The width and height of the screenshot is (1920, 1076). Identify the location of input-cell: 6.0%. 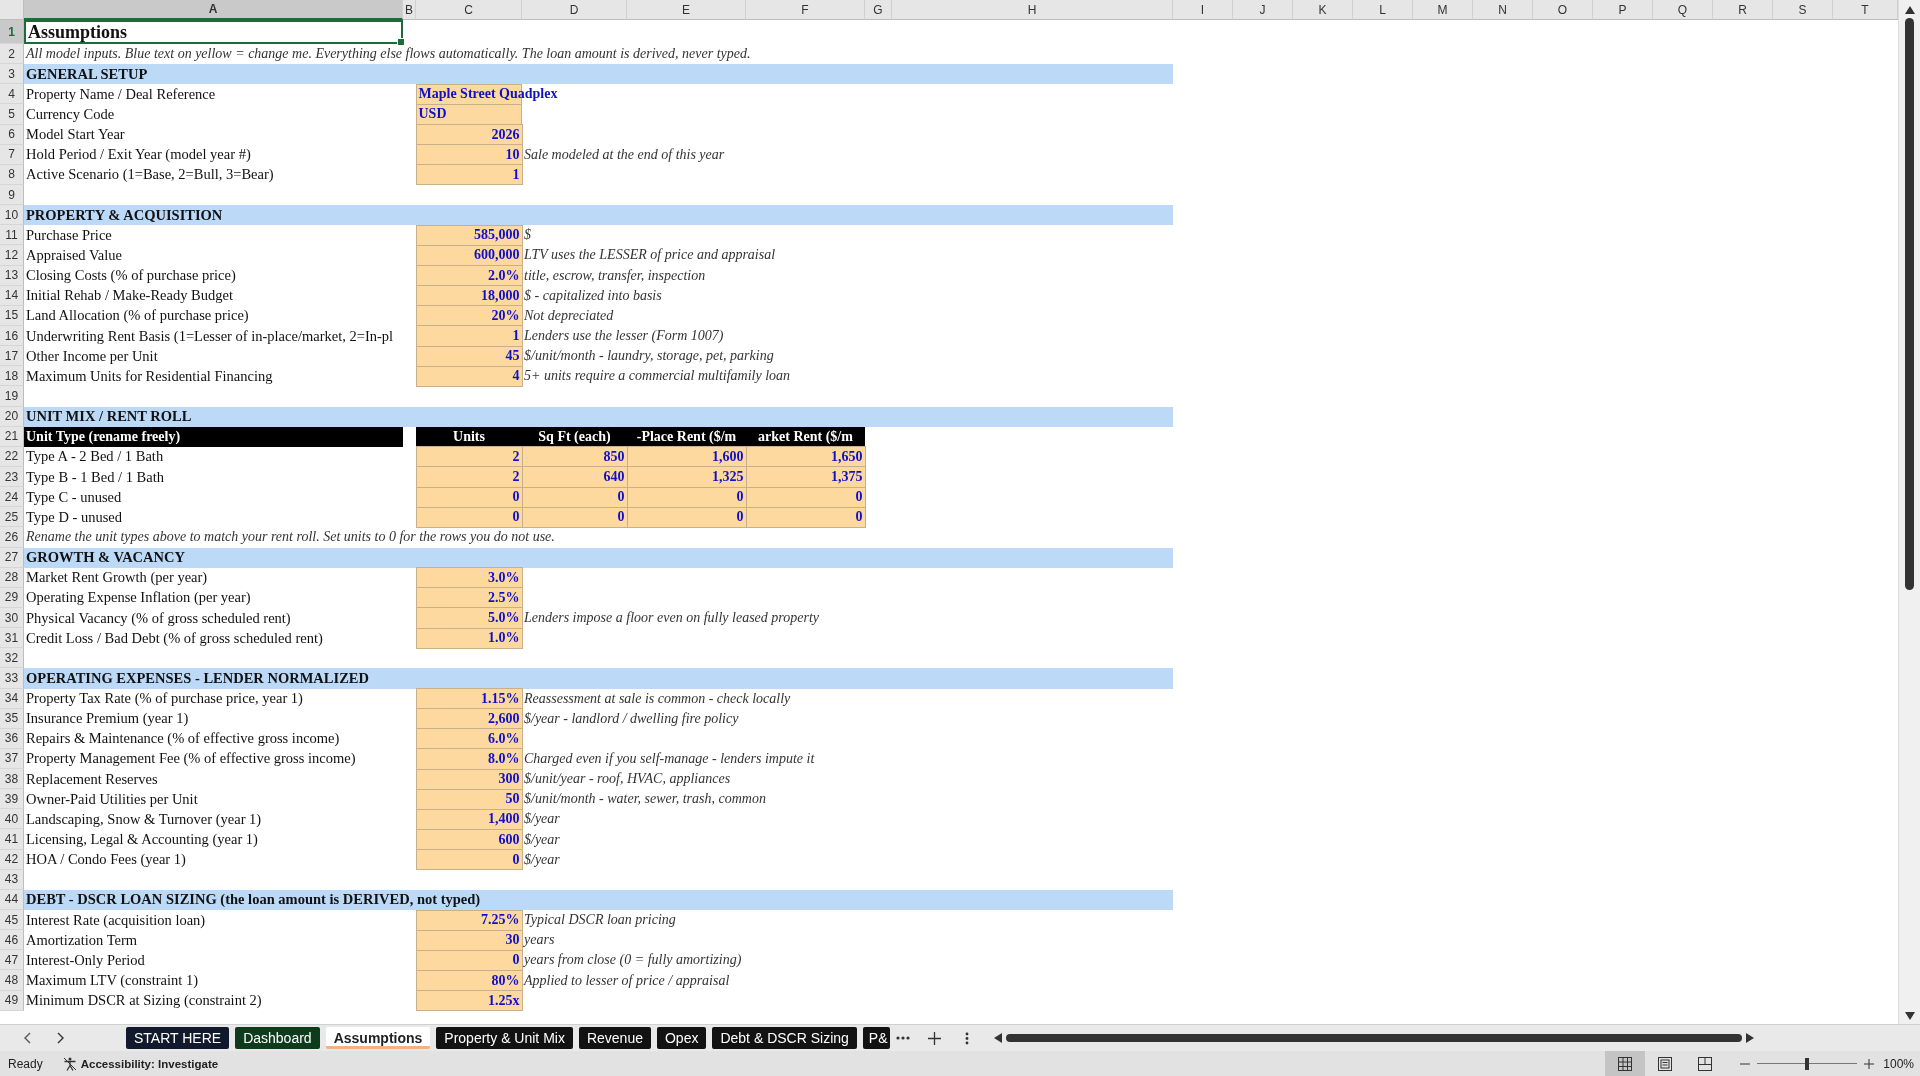
(469, 739).